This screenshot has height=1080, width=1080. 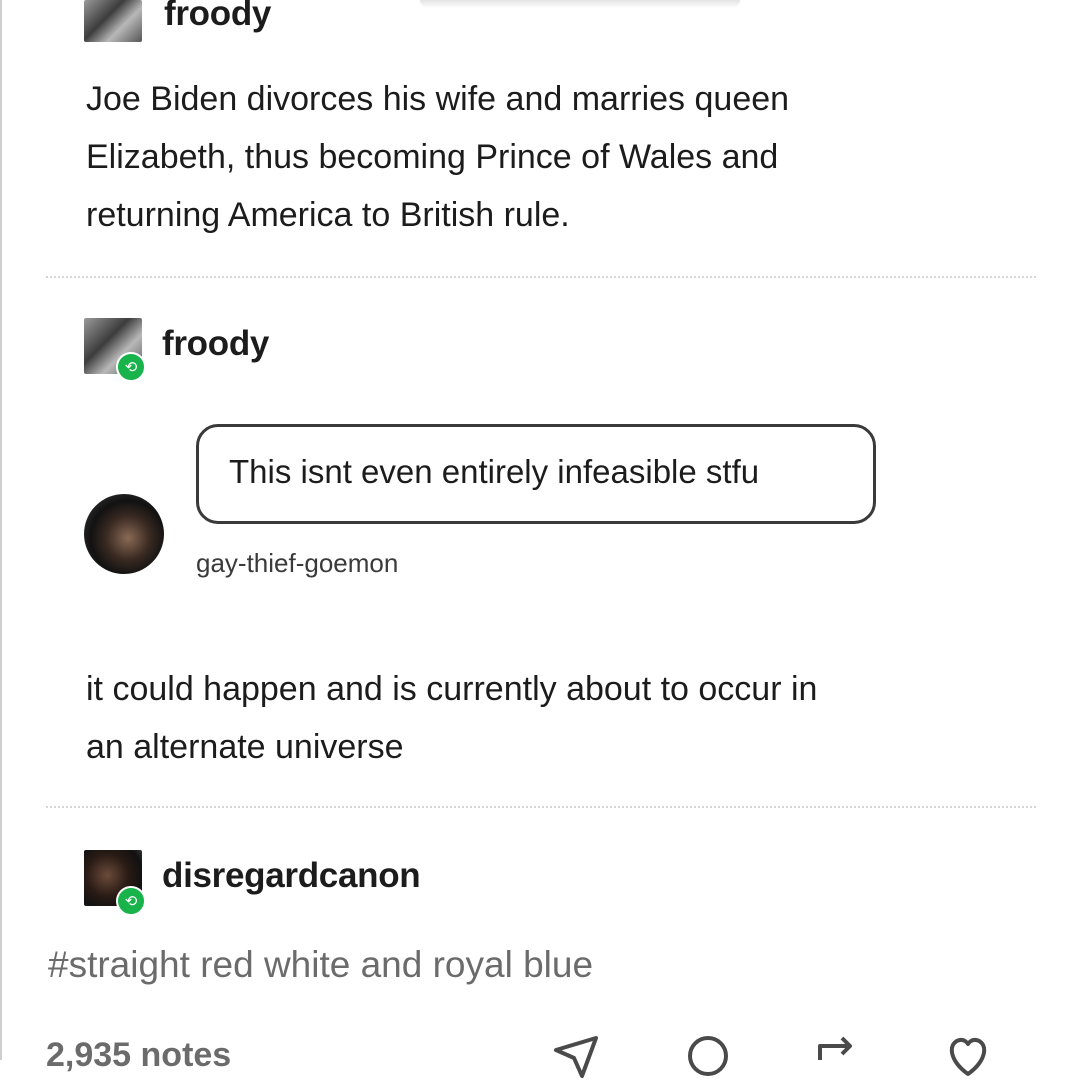 What do you see at coordinates (580, 4) in the screenshot?
I see `top-shadow` at bounding box center [580, 4].